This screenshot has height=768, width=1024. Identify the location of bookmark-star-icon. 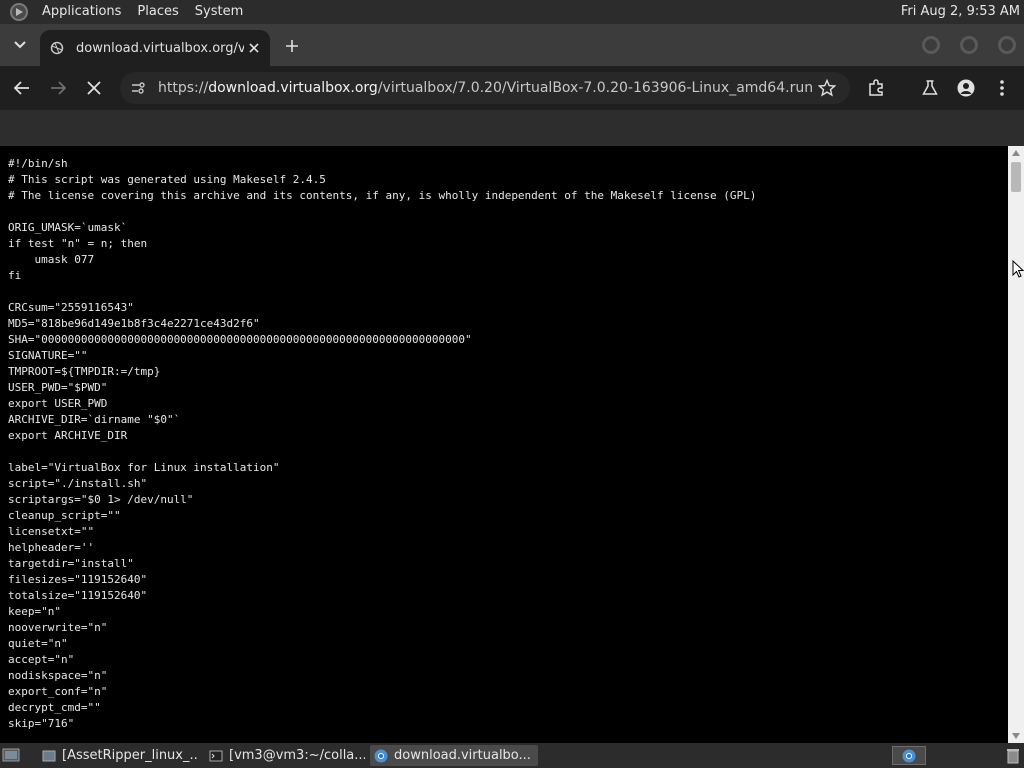
(827, 88).